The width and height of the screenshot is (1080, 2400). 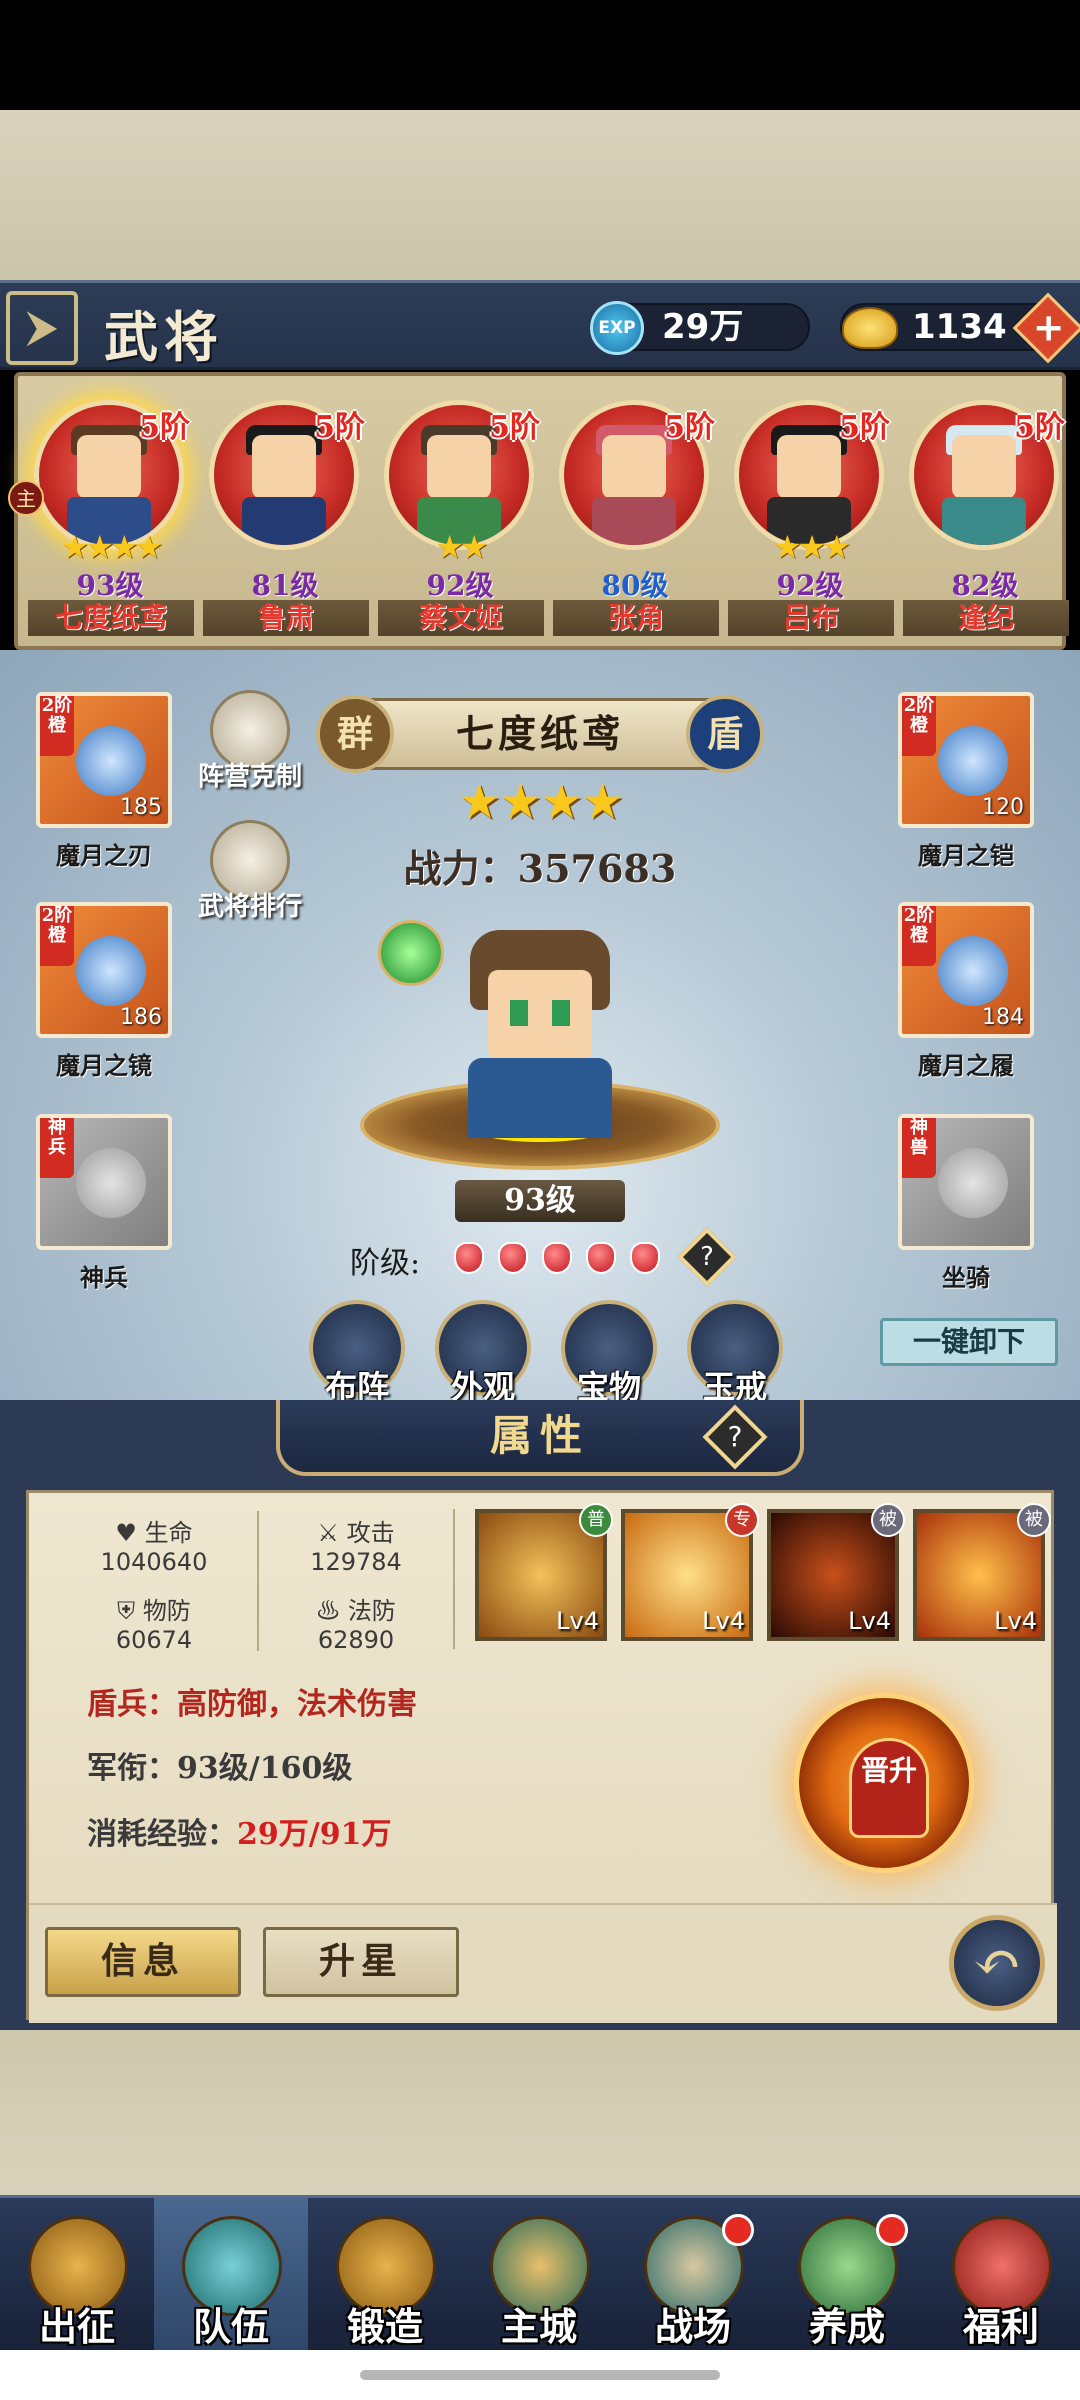 I want to click on equip-slot-mirror: 2阶橙 186, so click(x=104, y=970).